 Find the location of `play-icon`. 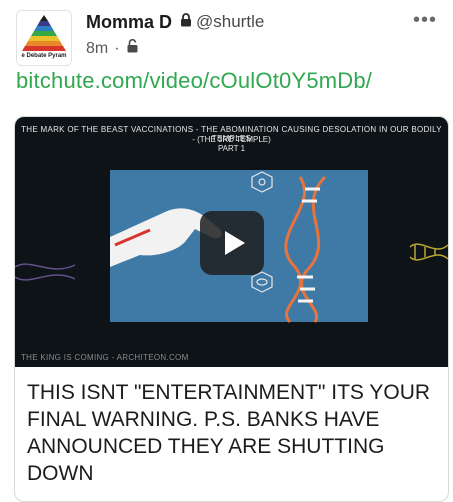

play-icon is located at coordinates (235, 243).